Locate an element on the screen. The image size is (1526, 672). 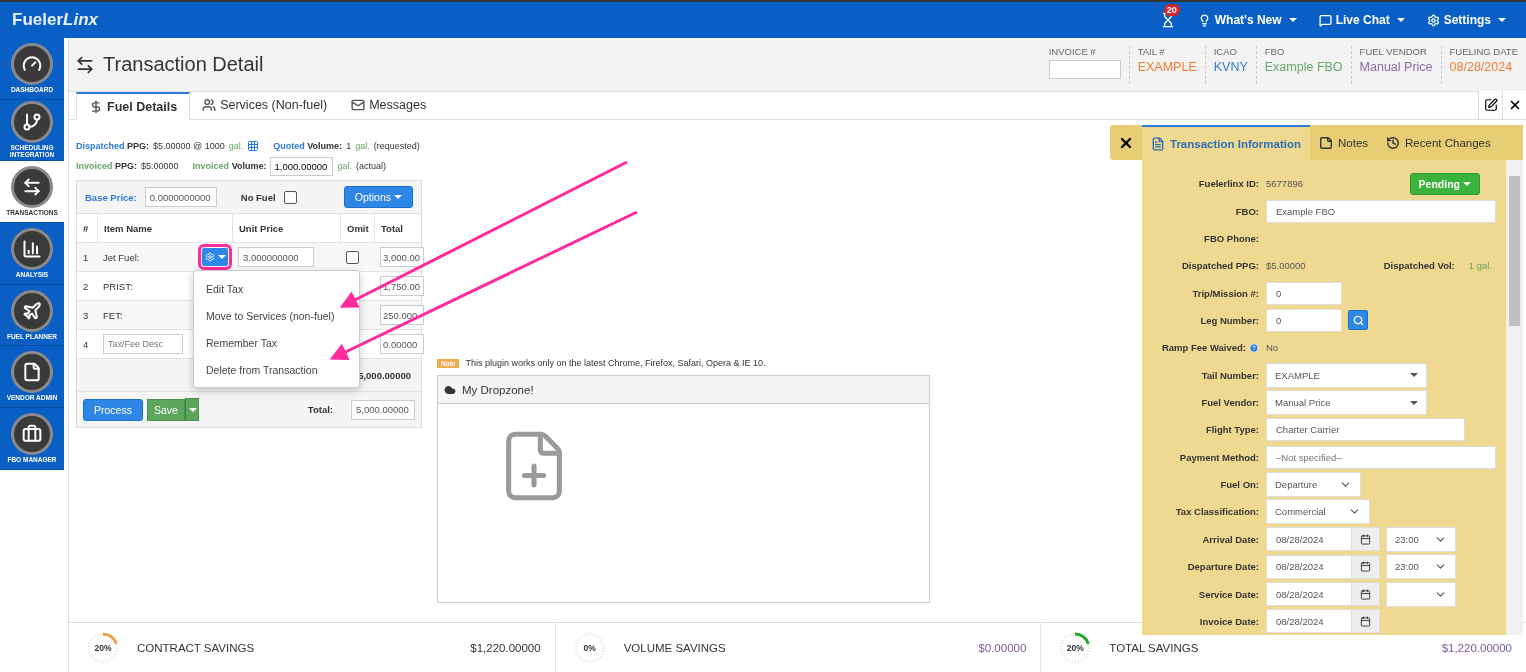
field-label: Invoice Date: is located at coordinates (1228, 621).